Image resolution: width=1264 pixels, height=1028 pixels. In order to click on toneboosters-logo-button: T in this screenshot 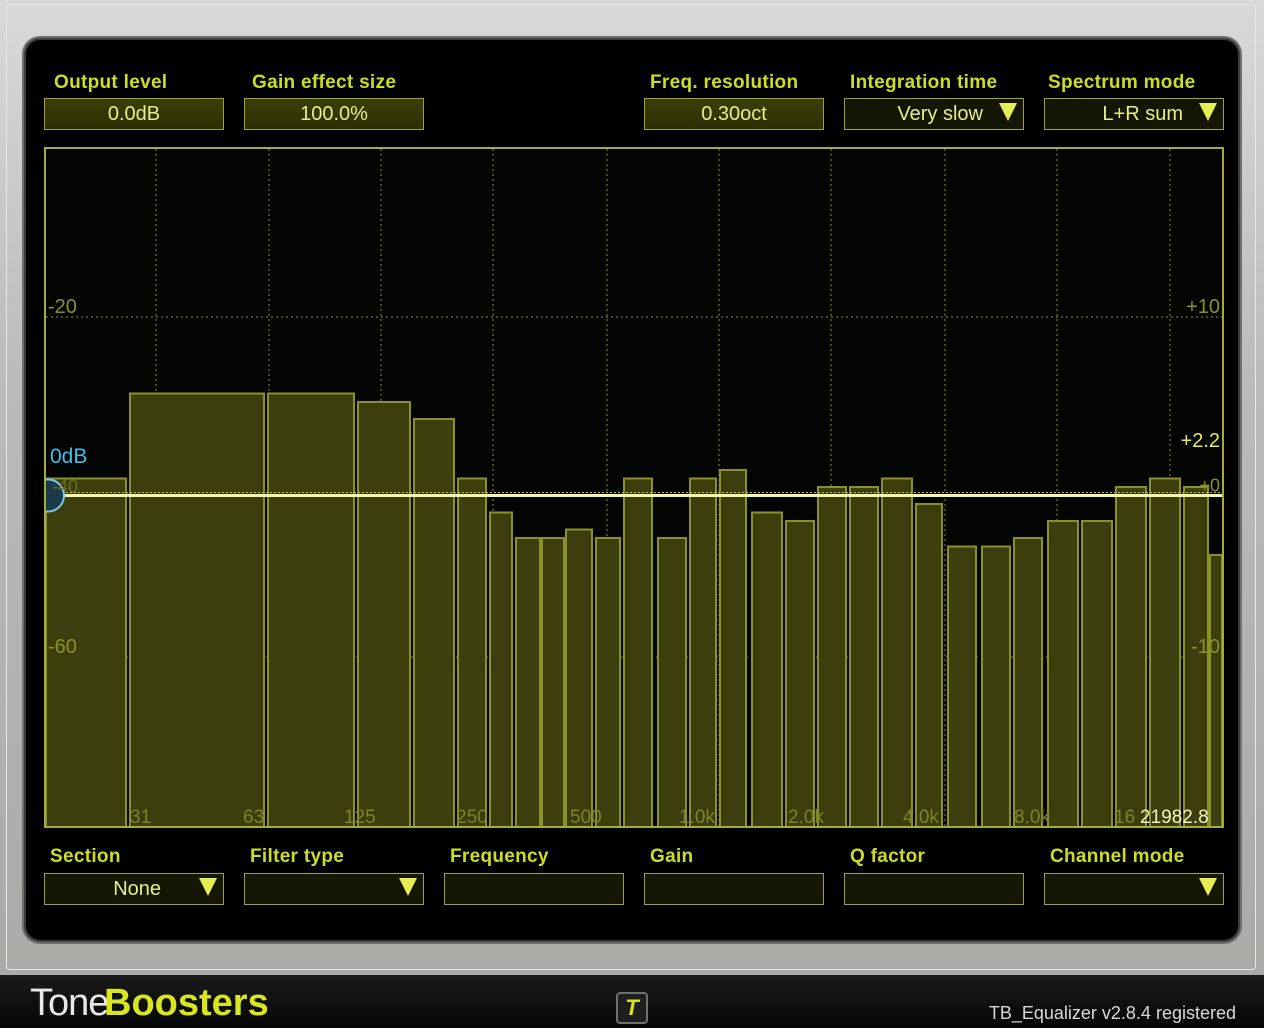, I will do `click(632, 1008)`.